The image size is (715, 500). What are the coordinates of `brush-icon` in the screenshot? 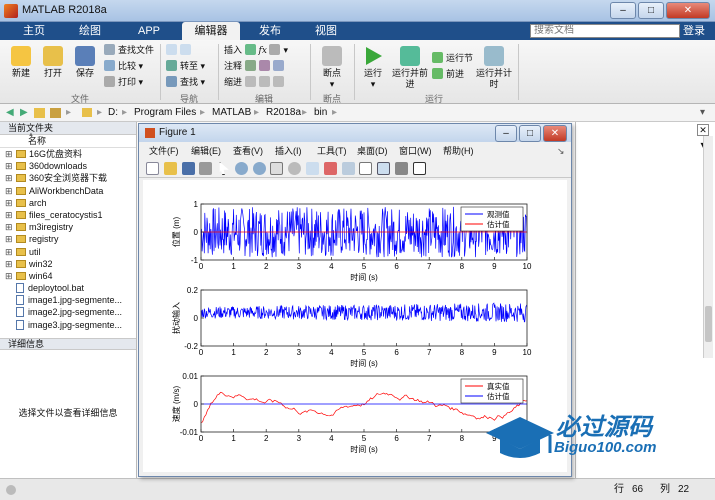 It's located at (330, 168).